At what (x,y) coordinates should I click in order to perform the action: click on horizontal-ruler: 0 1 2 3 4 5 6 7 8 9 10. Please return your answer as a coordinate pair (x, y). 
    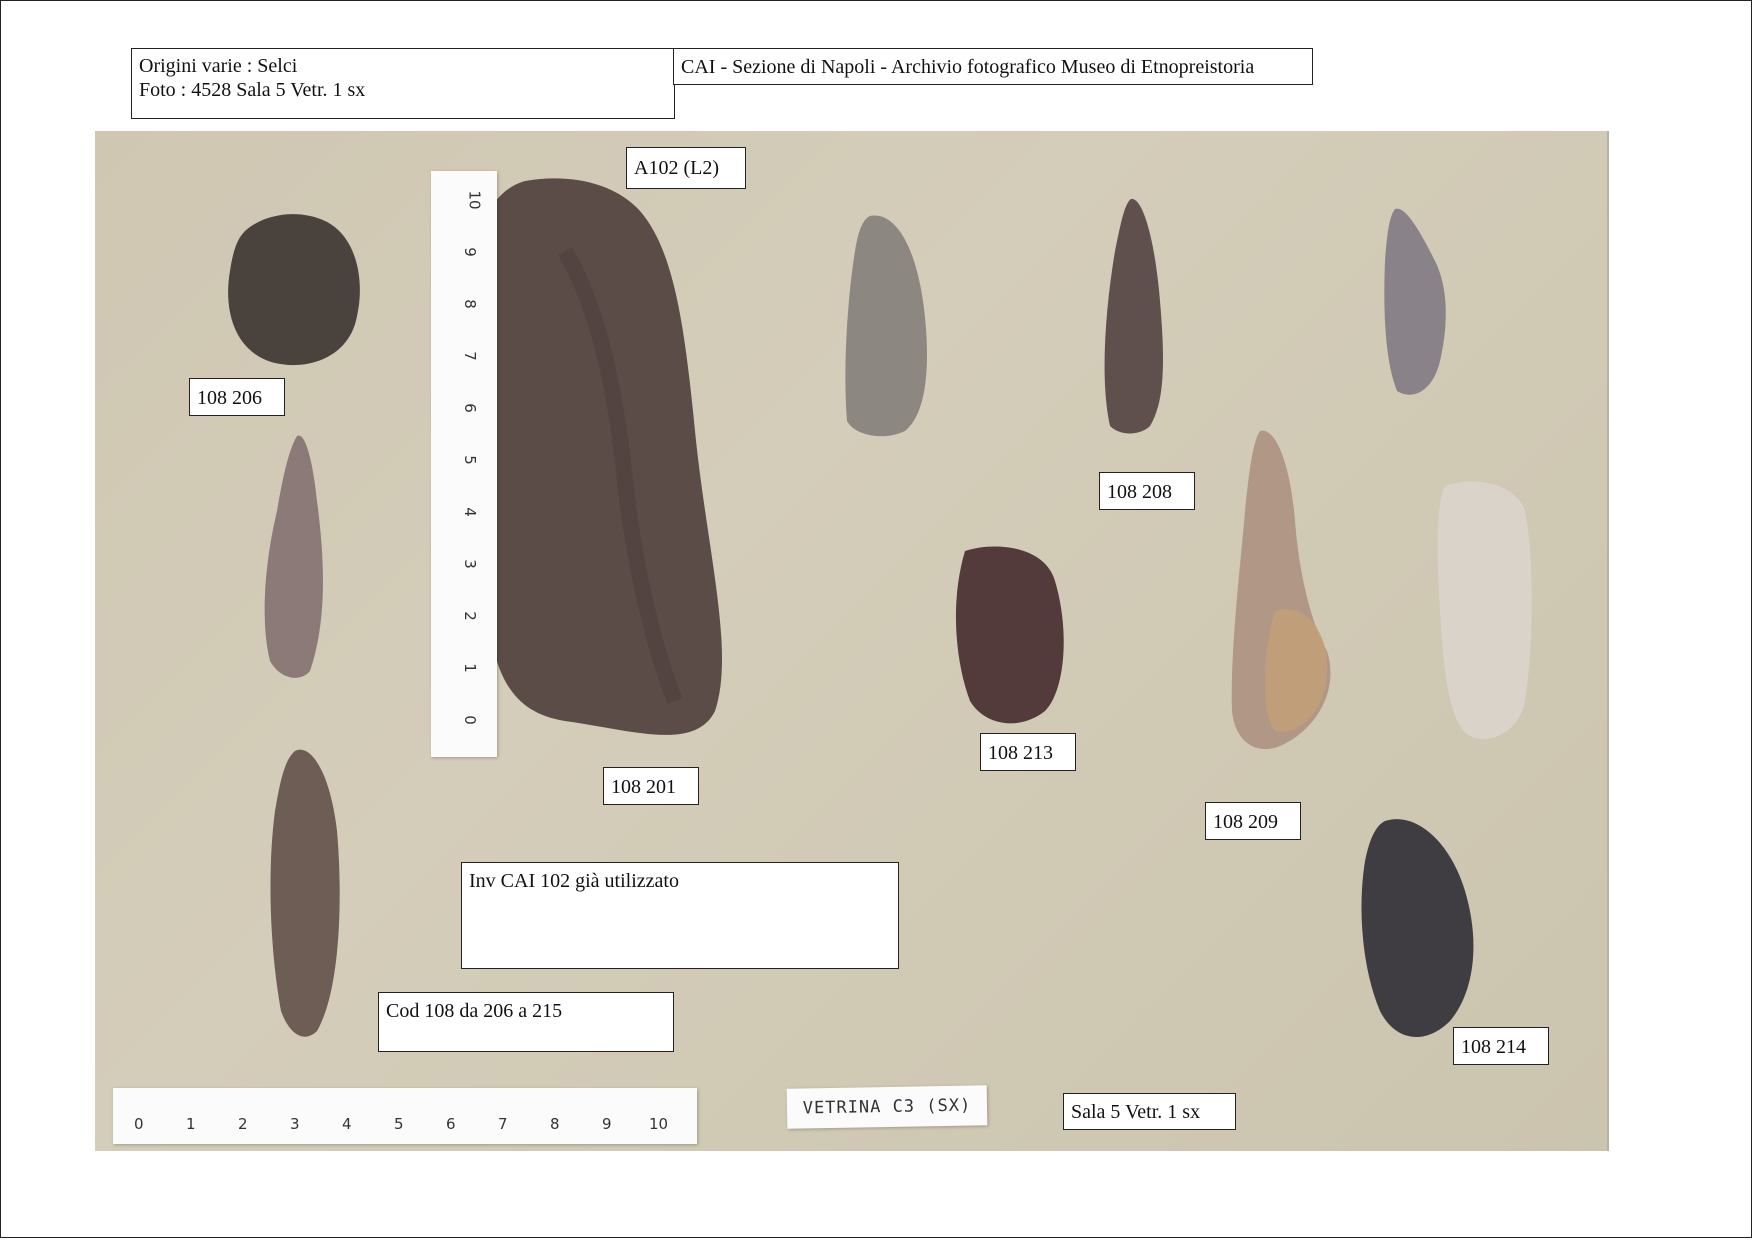
    Looking at the image, I should click on (405, 1116).